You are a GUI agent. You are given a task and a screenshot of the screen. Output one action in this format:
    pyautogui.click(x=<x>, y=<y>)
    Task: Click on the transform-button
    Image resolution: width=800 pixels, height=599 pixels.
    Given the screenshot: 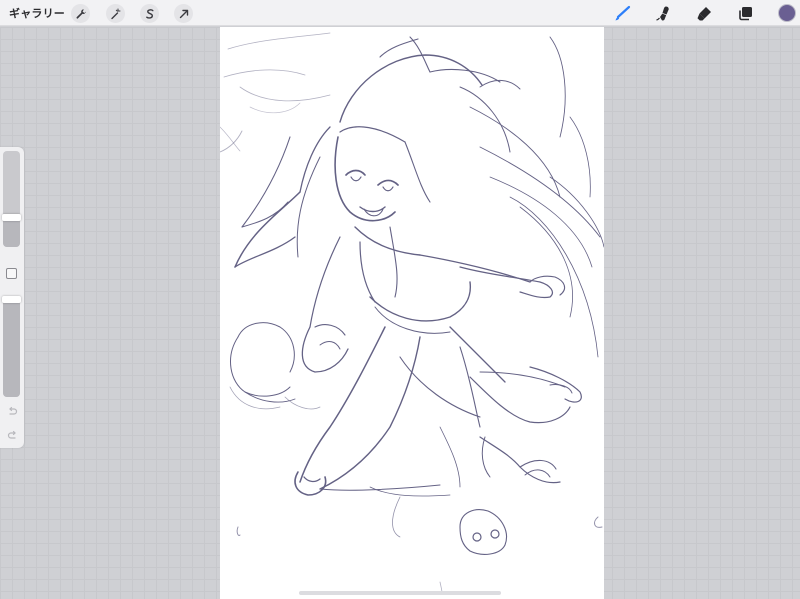 What is the action you would take?
    pyautogui.click(x=183, y=13)
    